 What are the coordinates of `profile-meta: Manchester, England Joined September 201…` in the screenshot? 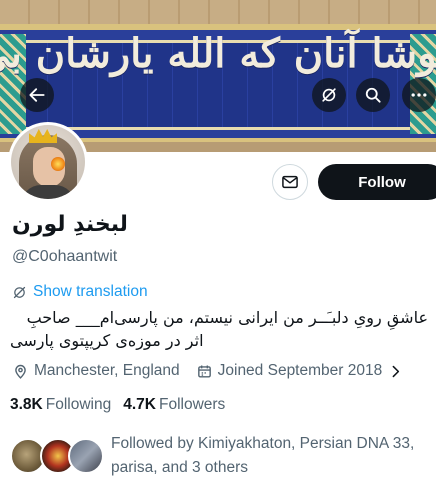 It's located at (216, 371).